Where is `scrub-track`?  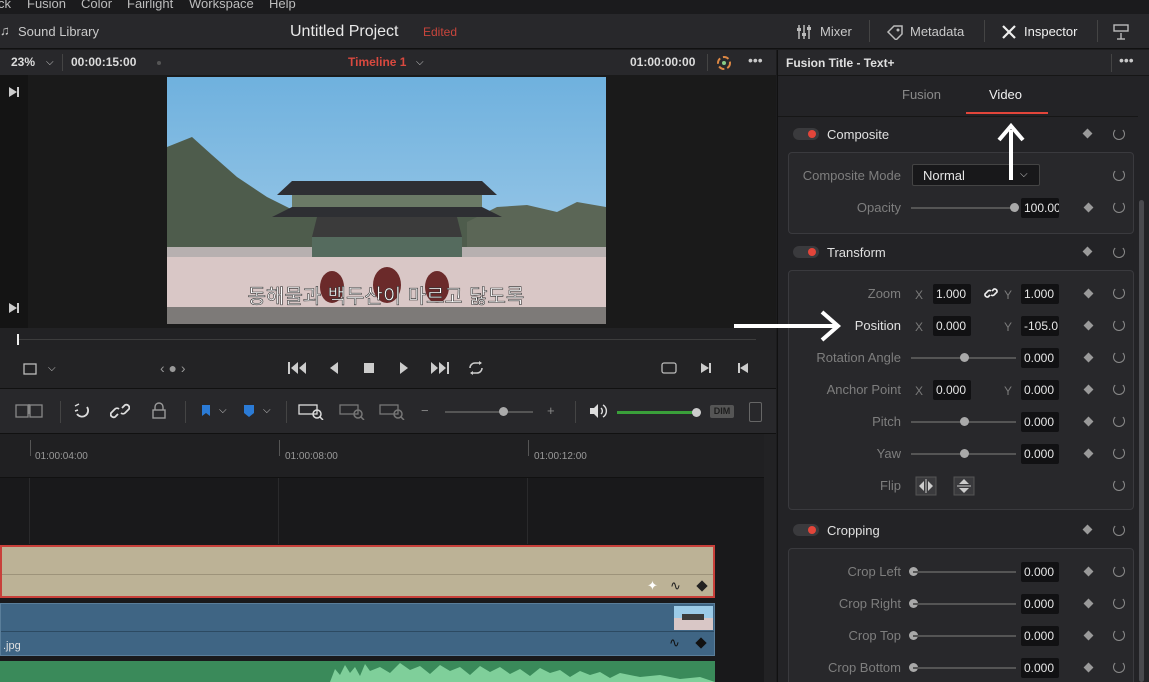 scrub-track is located at coordinates (387, 339).